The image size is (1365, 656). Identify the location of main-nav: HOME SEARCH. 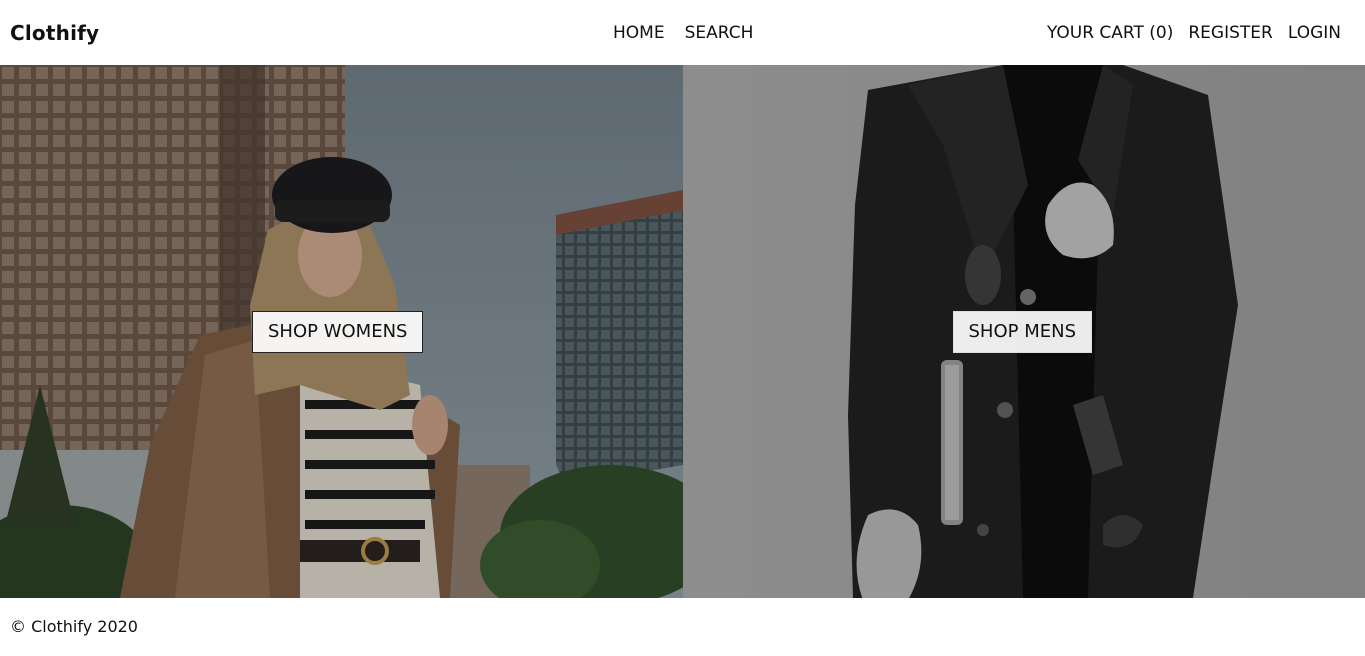
(683, 33).